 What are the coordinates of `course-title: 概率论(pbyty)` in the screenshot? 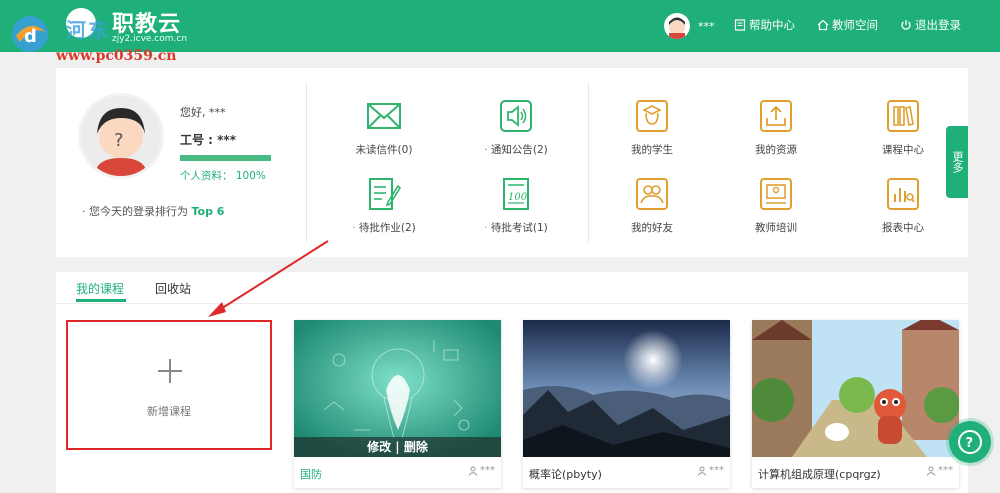 It's located at (565, 474).